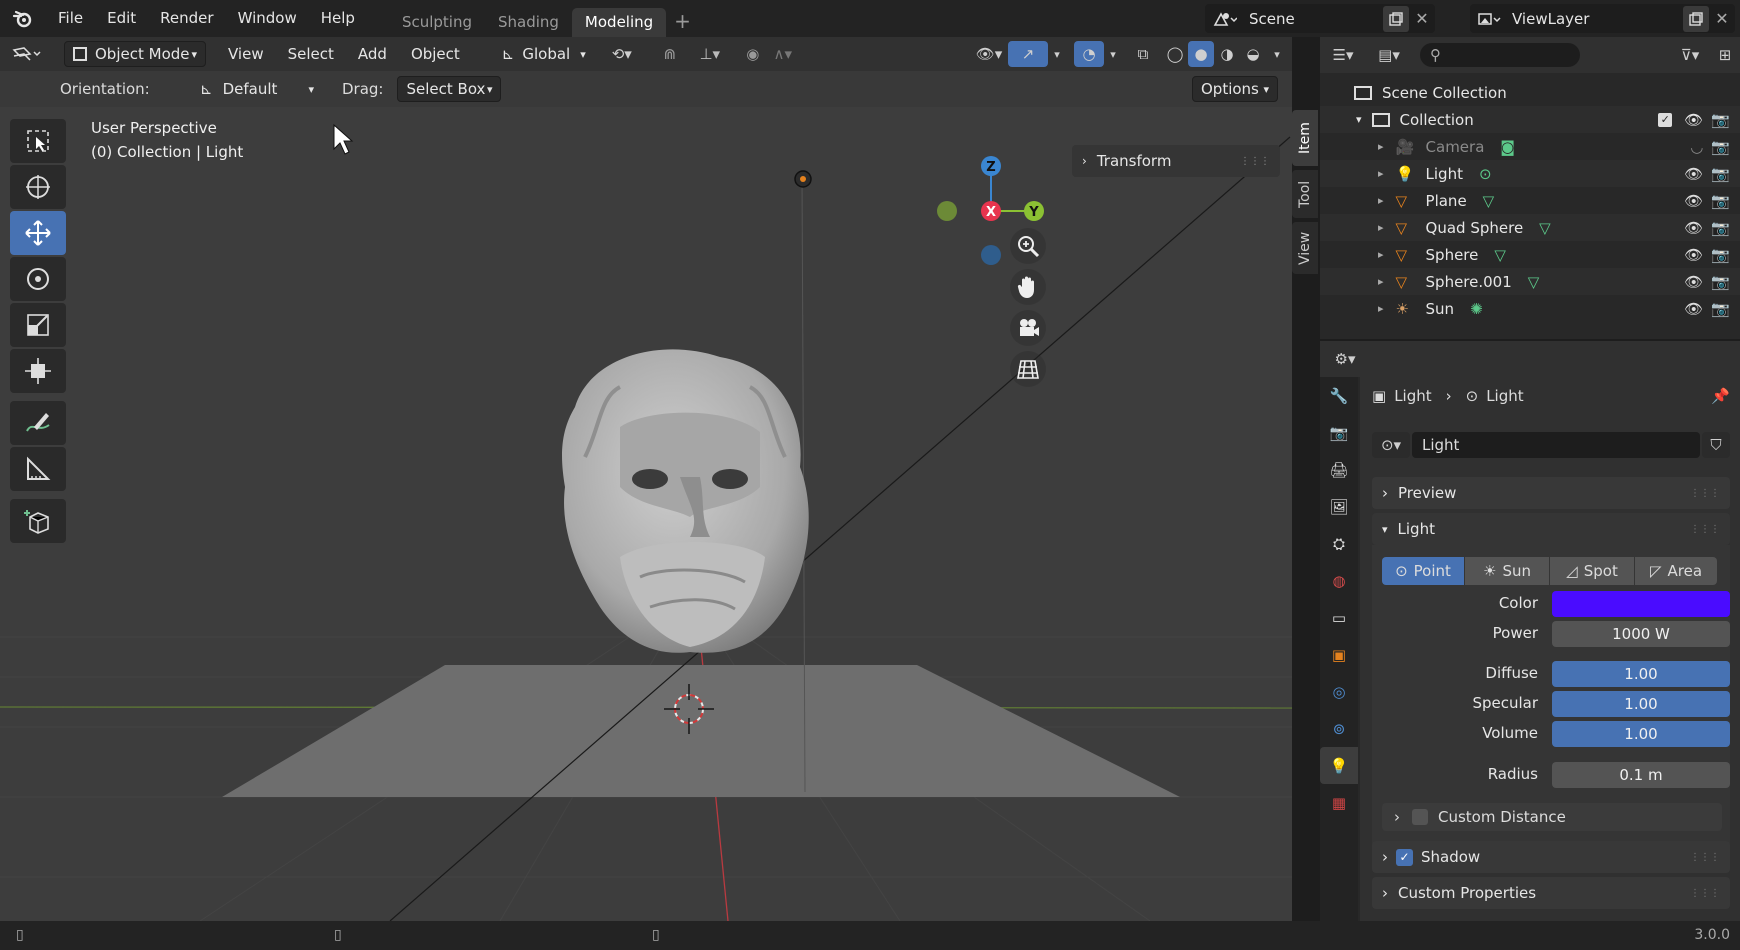 Image resolution: width=1740 pixels, height=950 pixels. What do you see at coordinates (1556, 445) in the screenshot?
I see `datablock-name-field: Light` at bounding box center [1556, 445].